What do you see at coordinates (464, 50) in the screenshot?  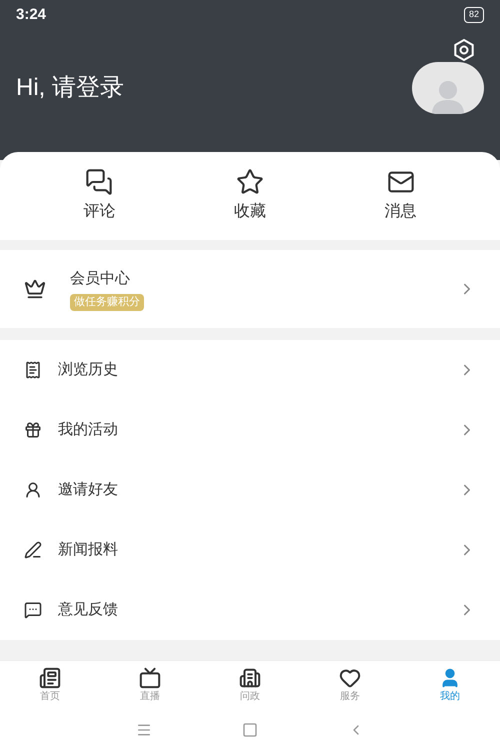 I see `settings-icon` at bounding box center [464, 50].